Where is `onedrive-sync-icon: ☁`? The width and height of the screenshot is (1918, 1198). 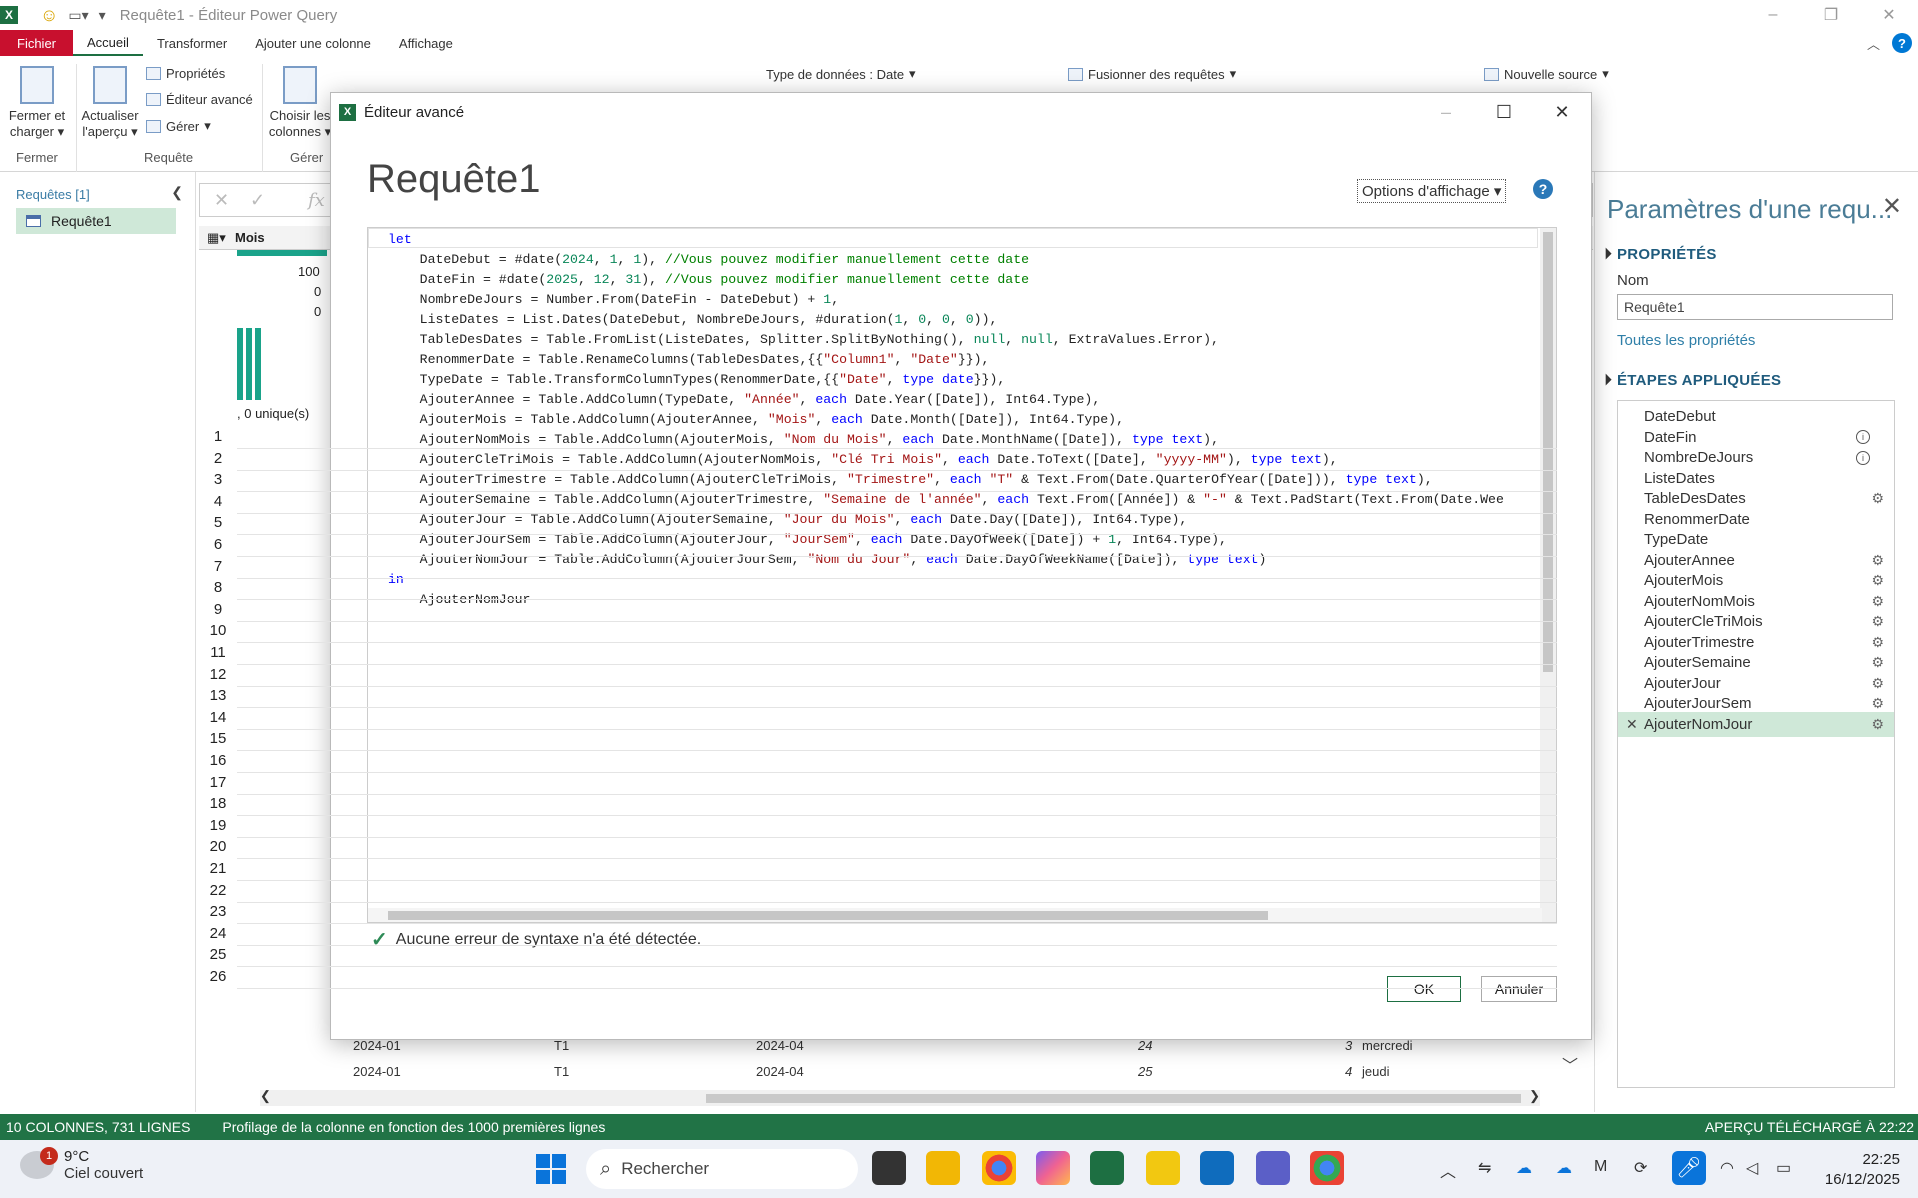
onedrive-sync-icon: ☁ is located at coordinates (1564, 1168).